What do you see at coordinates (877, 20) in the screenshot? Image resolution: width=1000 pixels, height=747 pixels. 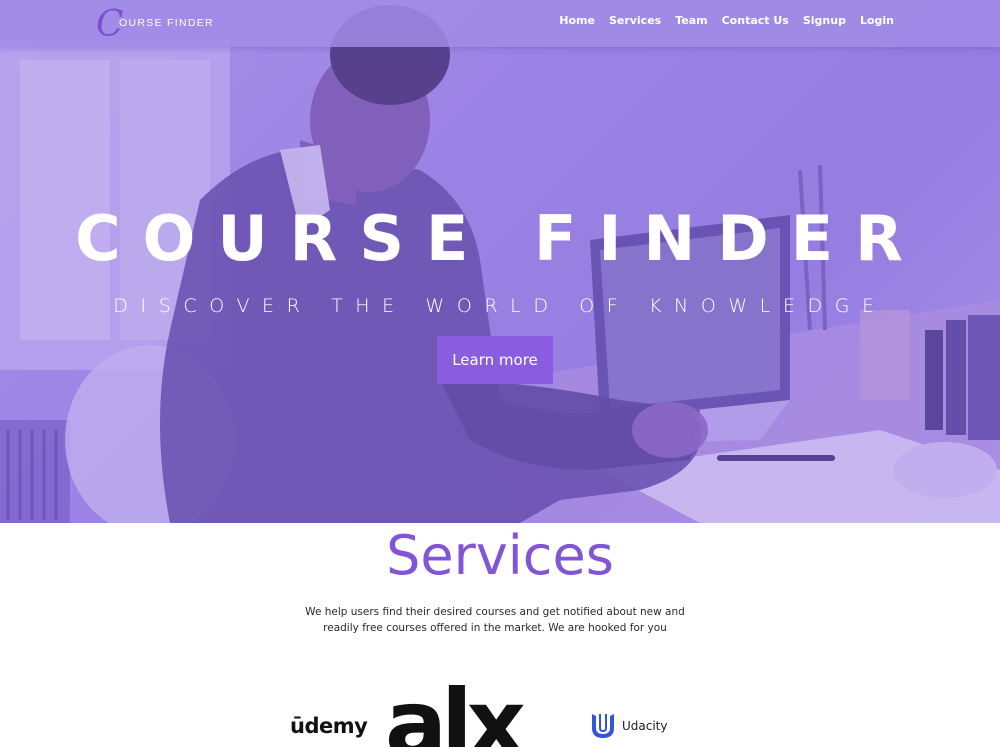 I see `nav-link-login: Login` at bounding box center [877, 20].